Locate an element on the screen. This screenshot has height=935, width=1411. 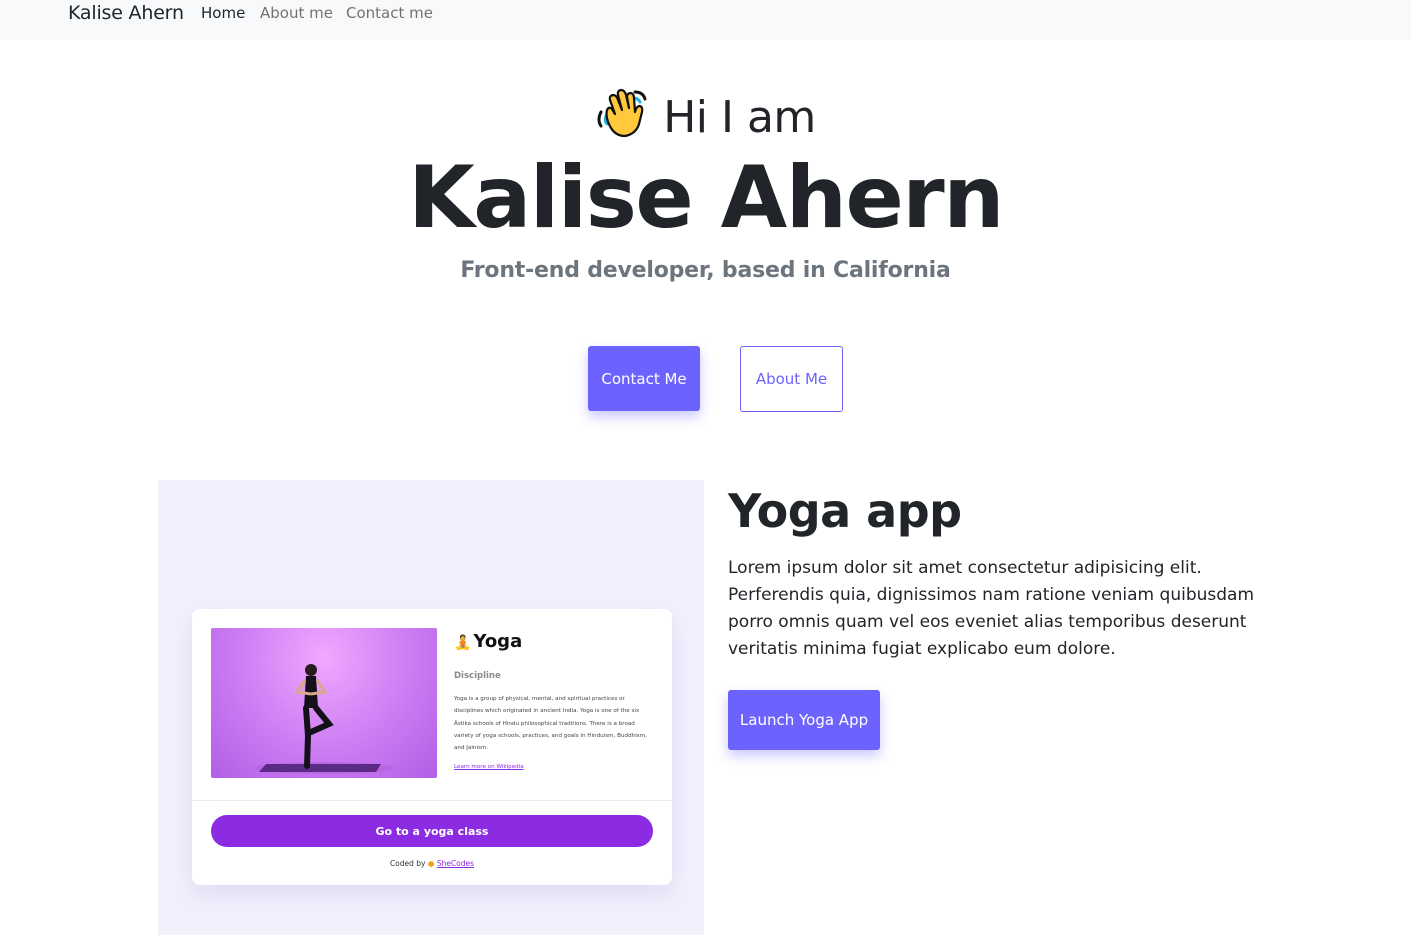
hero-name: Kalise Ahern is located at coordinates (706, 198).